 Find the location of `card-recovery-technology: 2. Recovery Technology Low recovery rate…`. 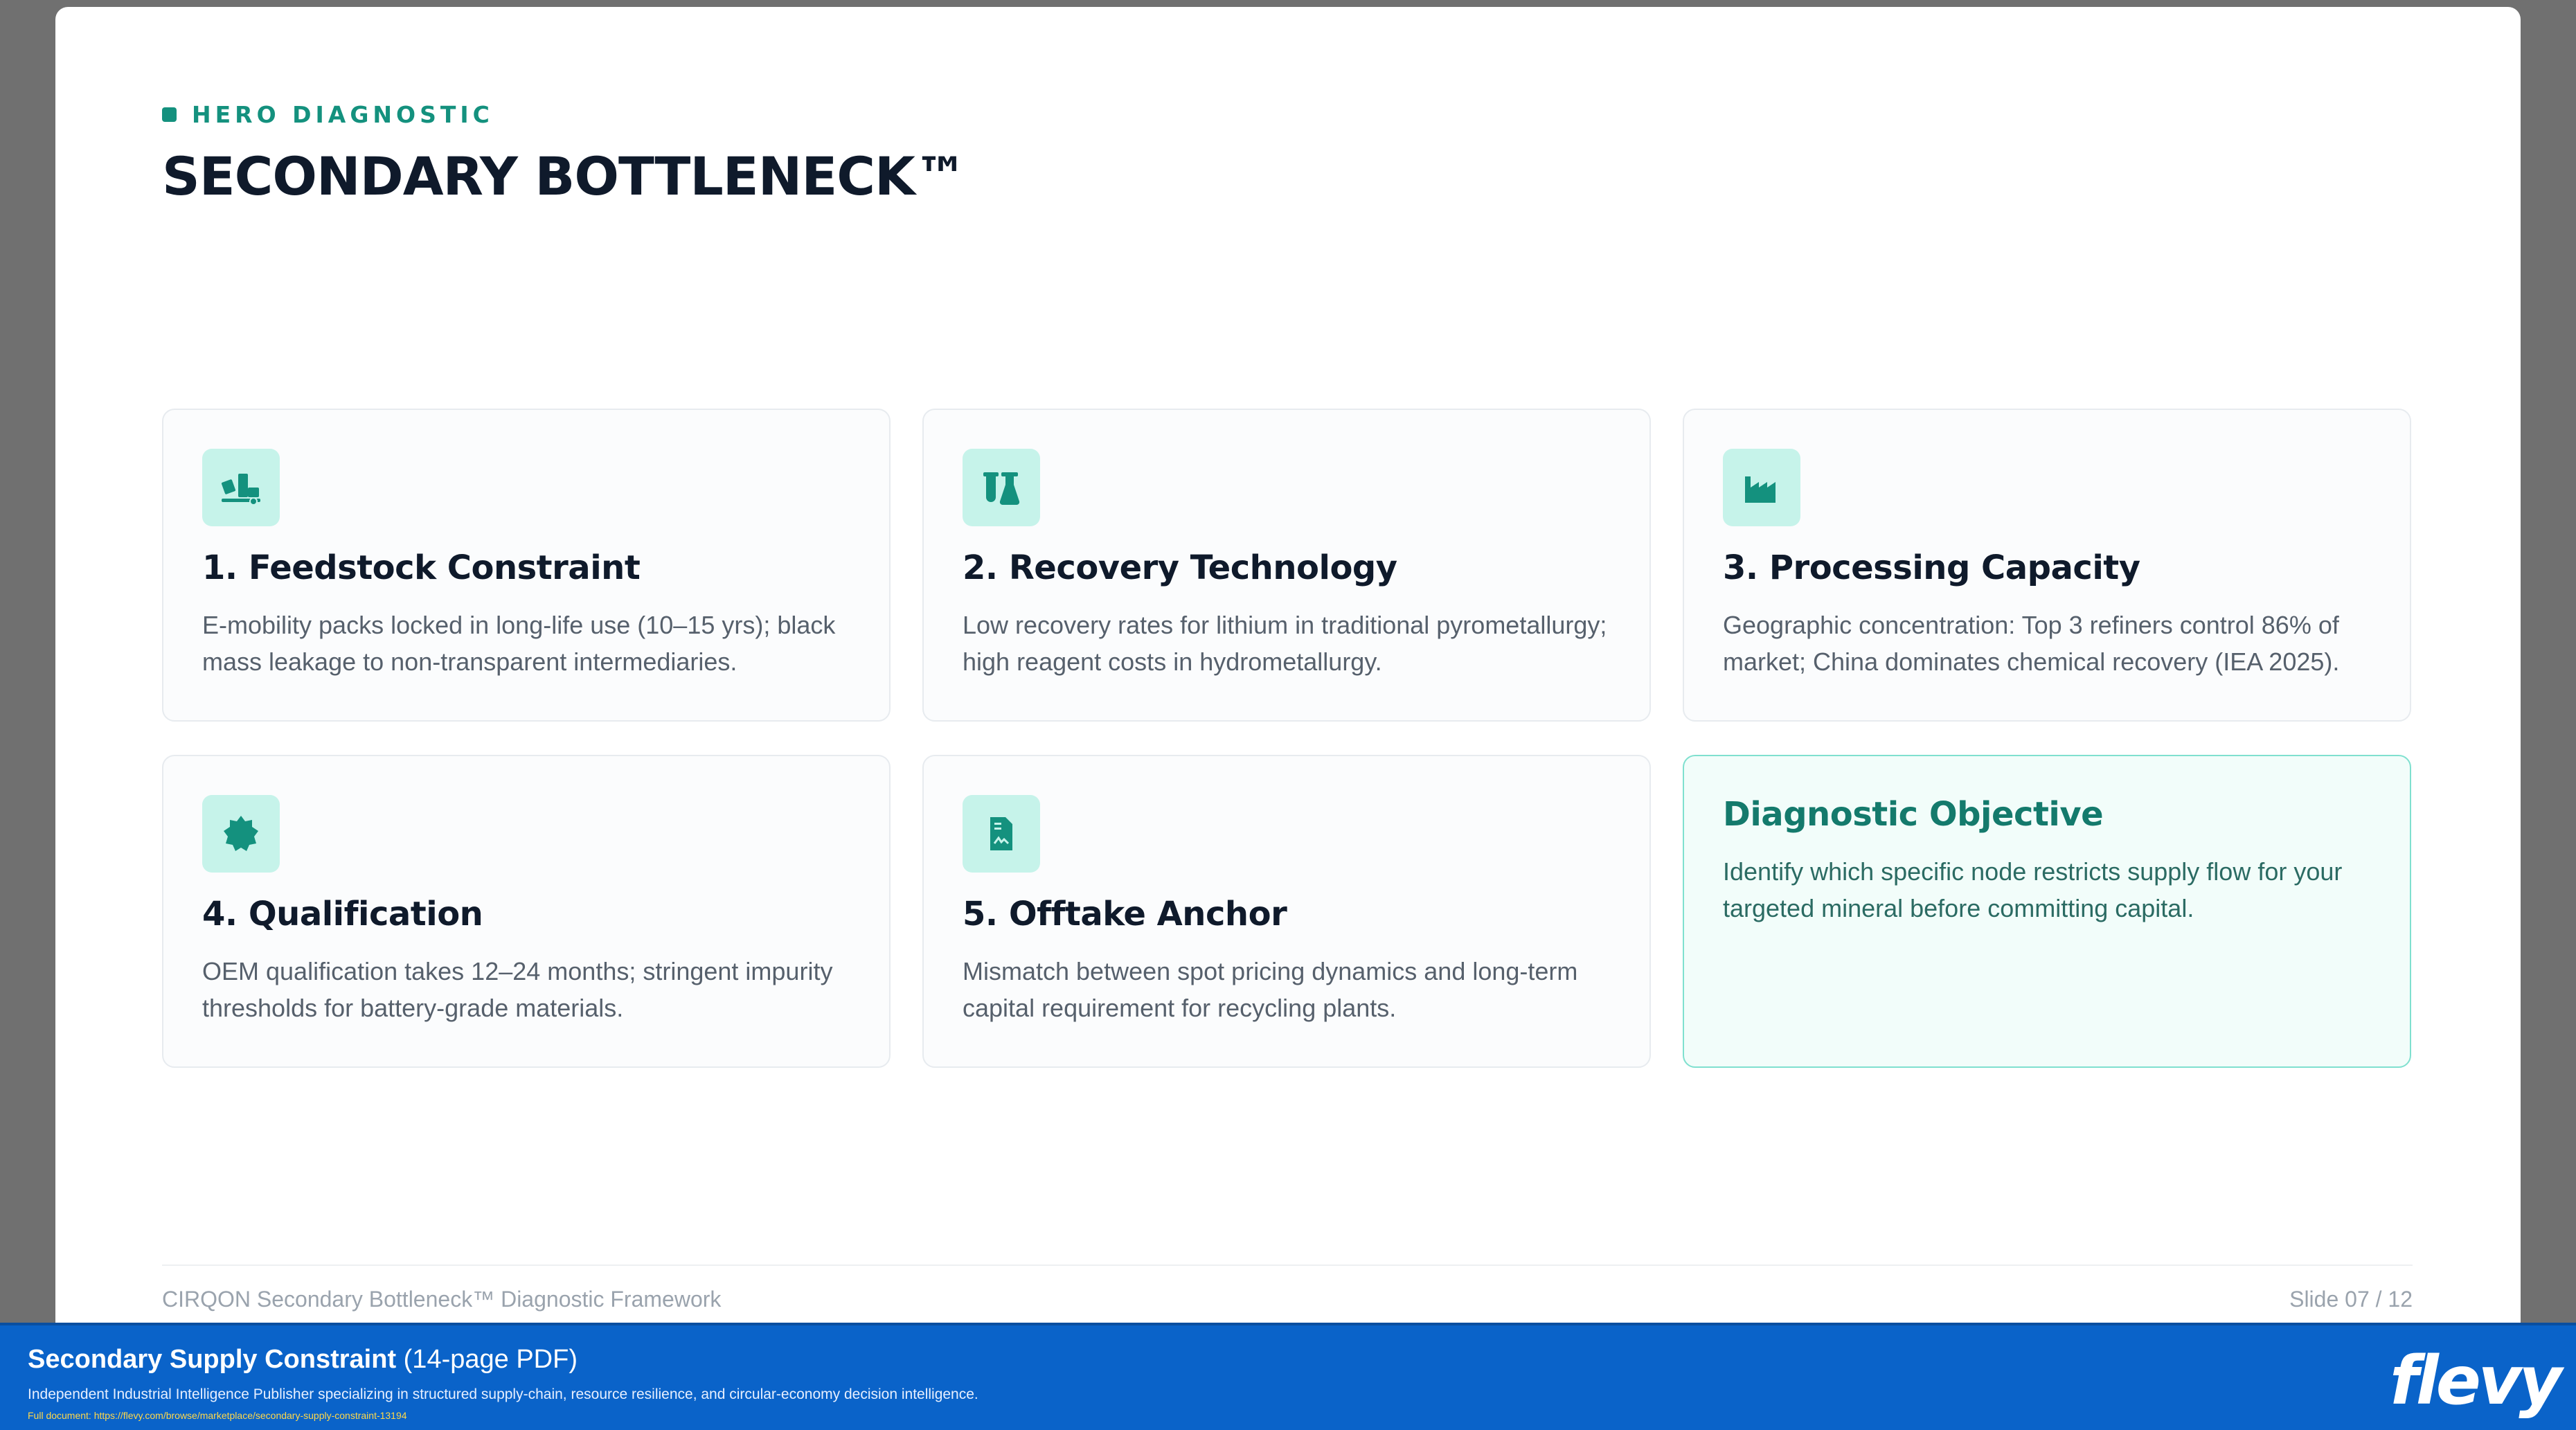

card-recovery-technology: 2. Recovery Technology Low recovery rate… is located at coordinates (1286, 565).